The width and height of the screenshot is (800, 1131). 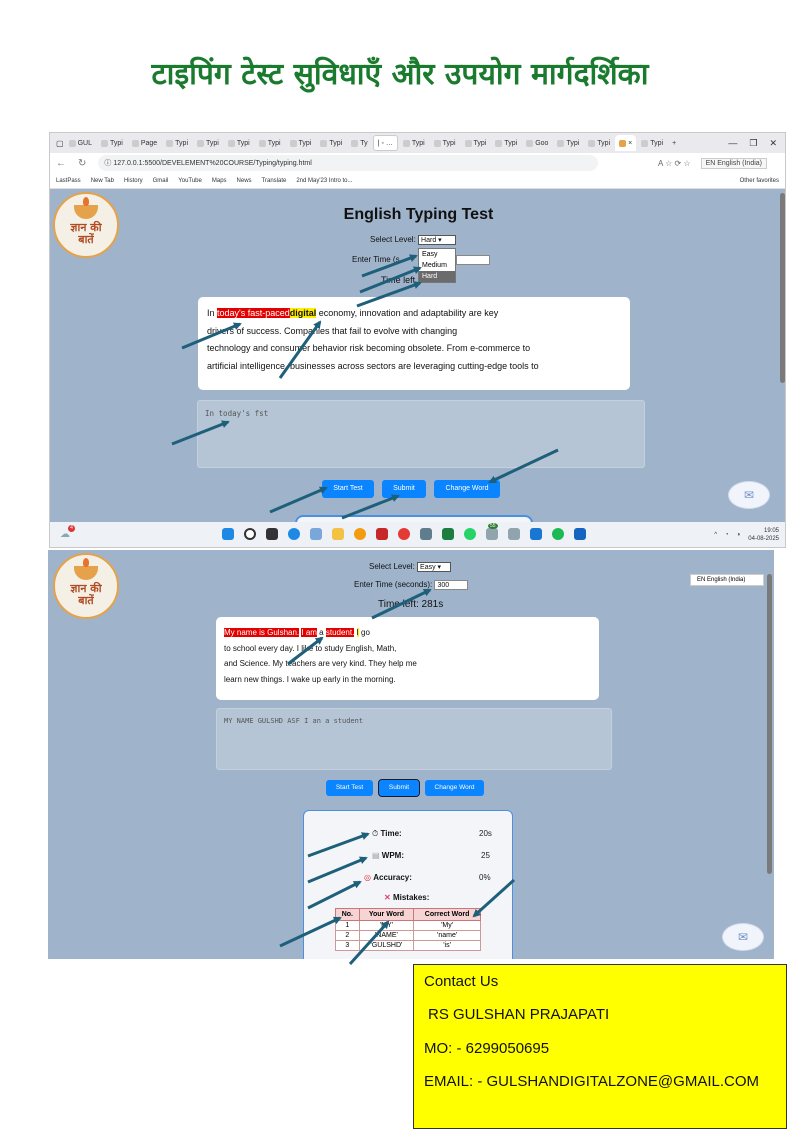 What do you see at coordinates (715, 535) in the screenshot?
I see `chevron-up-icon: ^` at bounding box center [715, 535].